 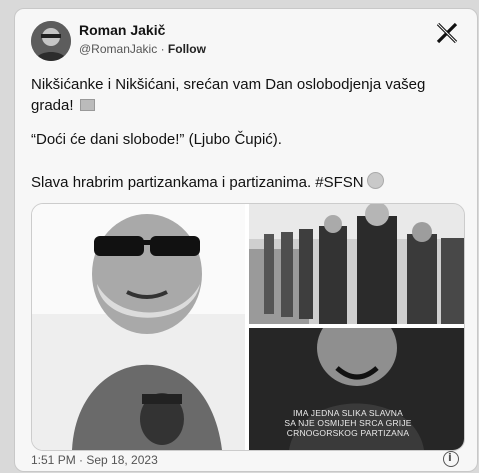 I want to click on caption-line: IMA JEDNA SLIKA SLAVNA, so click(x=348, y=413).